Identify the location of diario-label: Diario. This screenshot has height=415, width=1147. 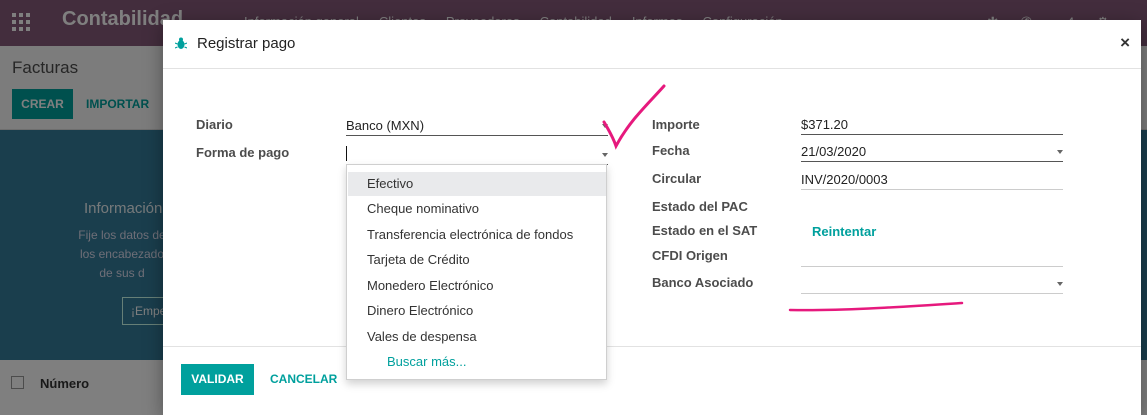
(214, 124).